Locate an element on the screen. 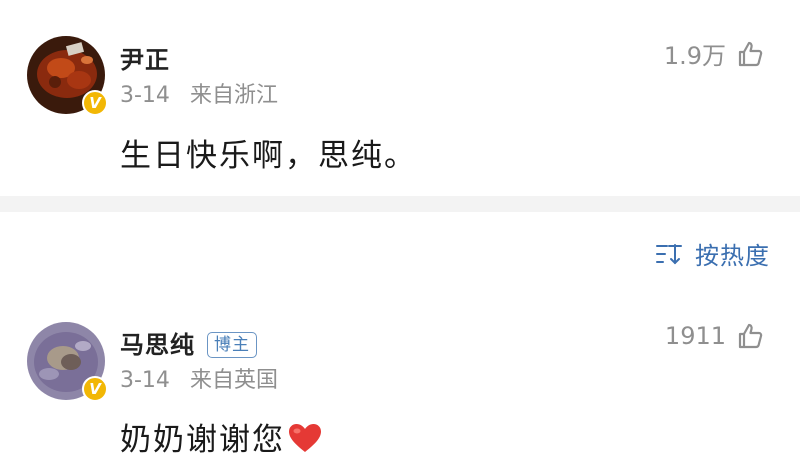  like-button: 1911 is located at coordinates (714, 336).